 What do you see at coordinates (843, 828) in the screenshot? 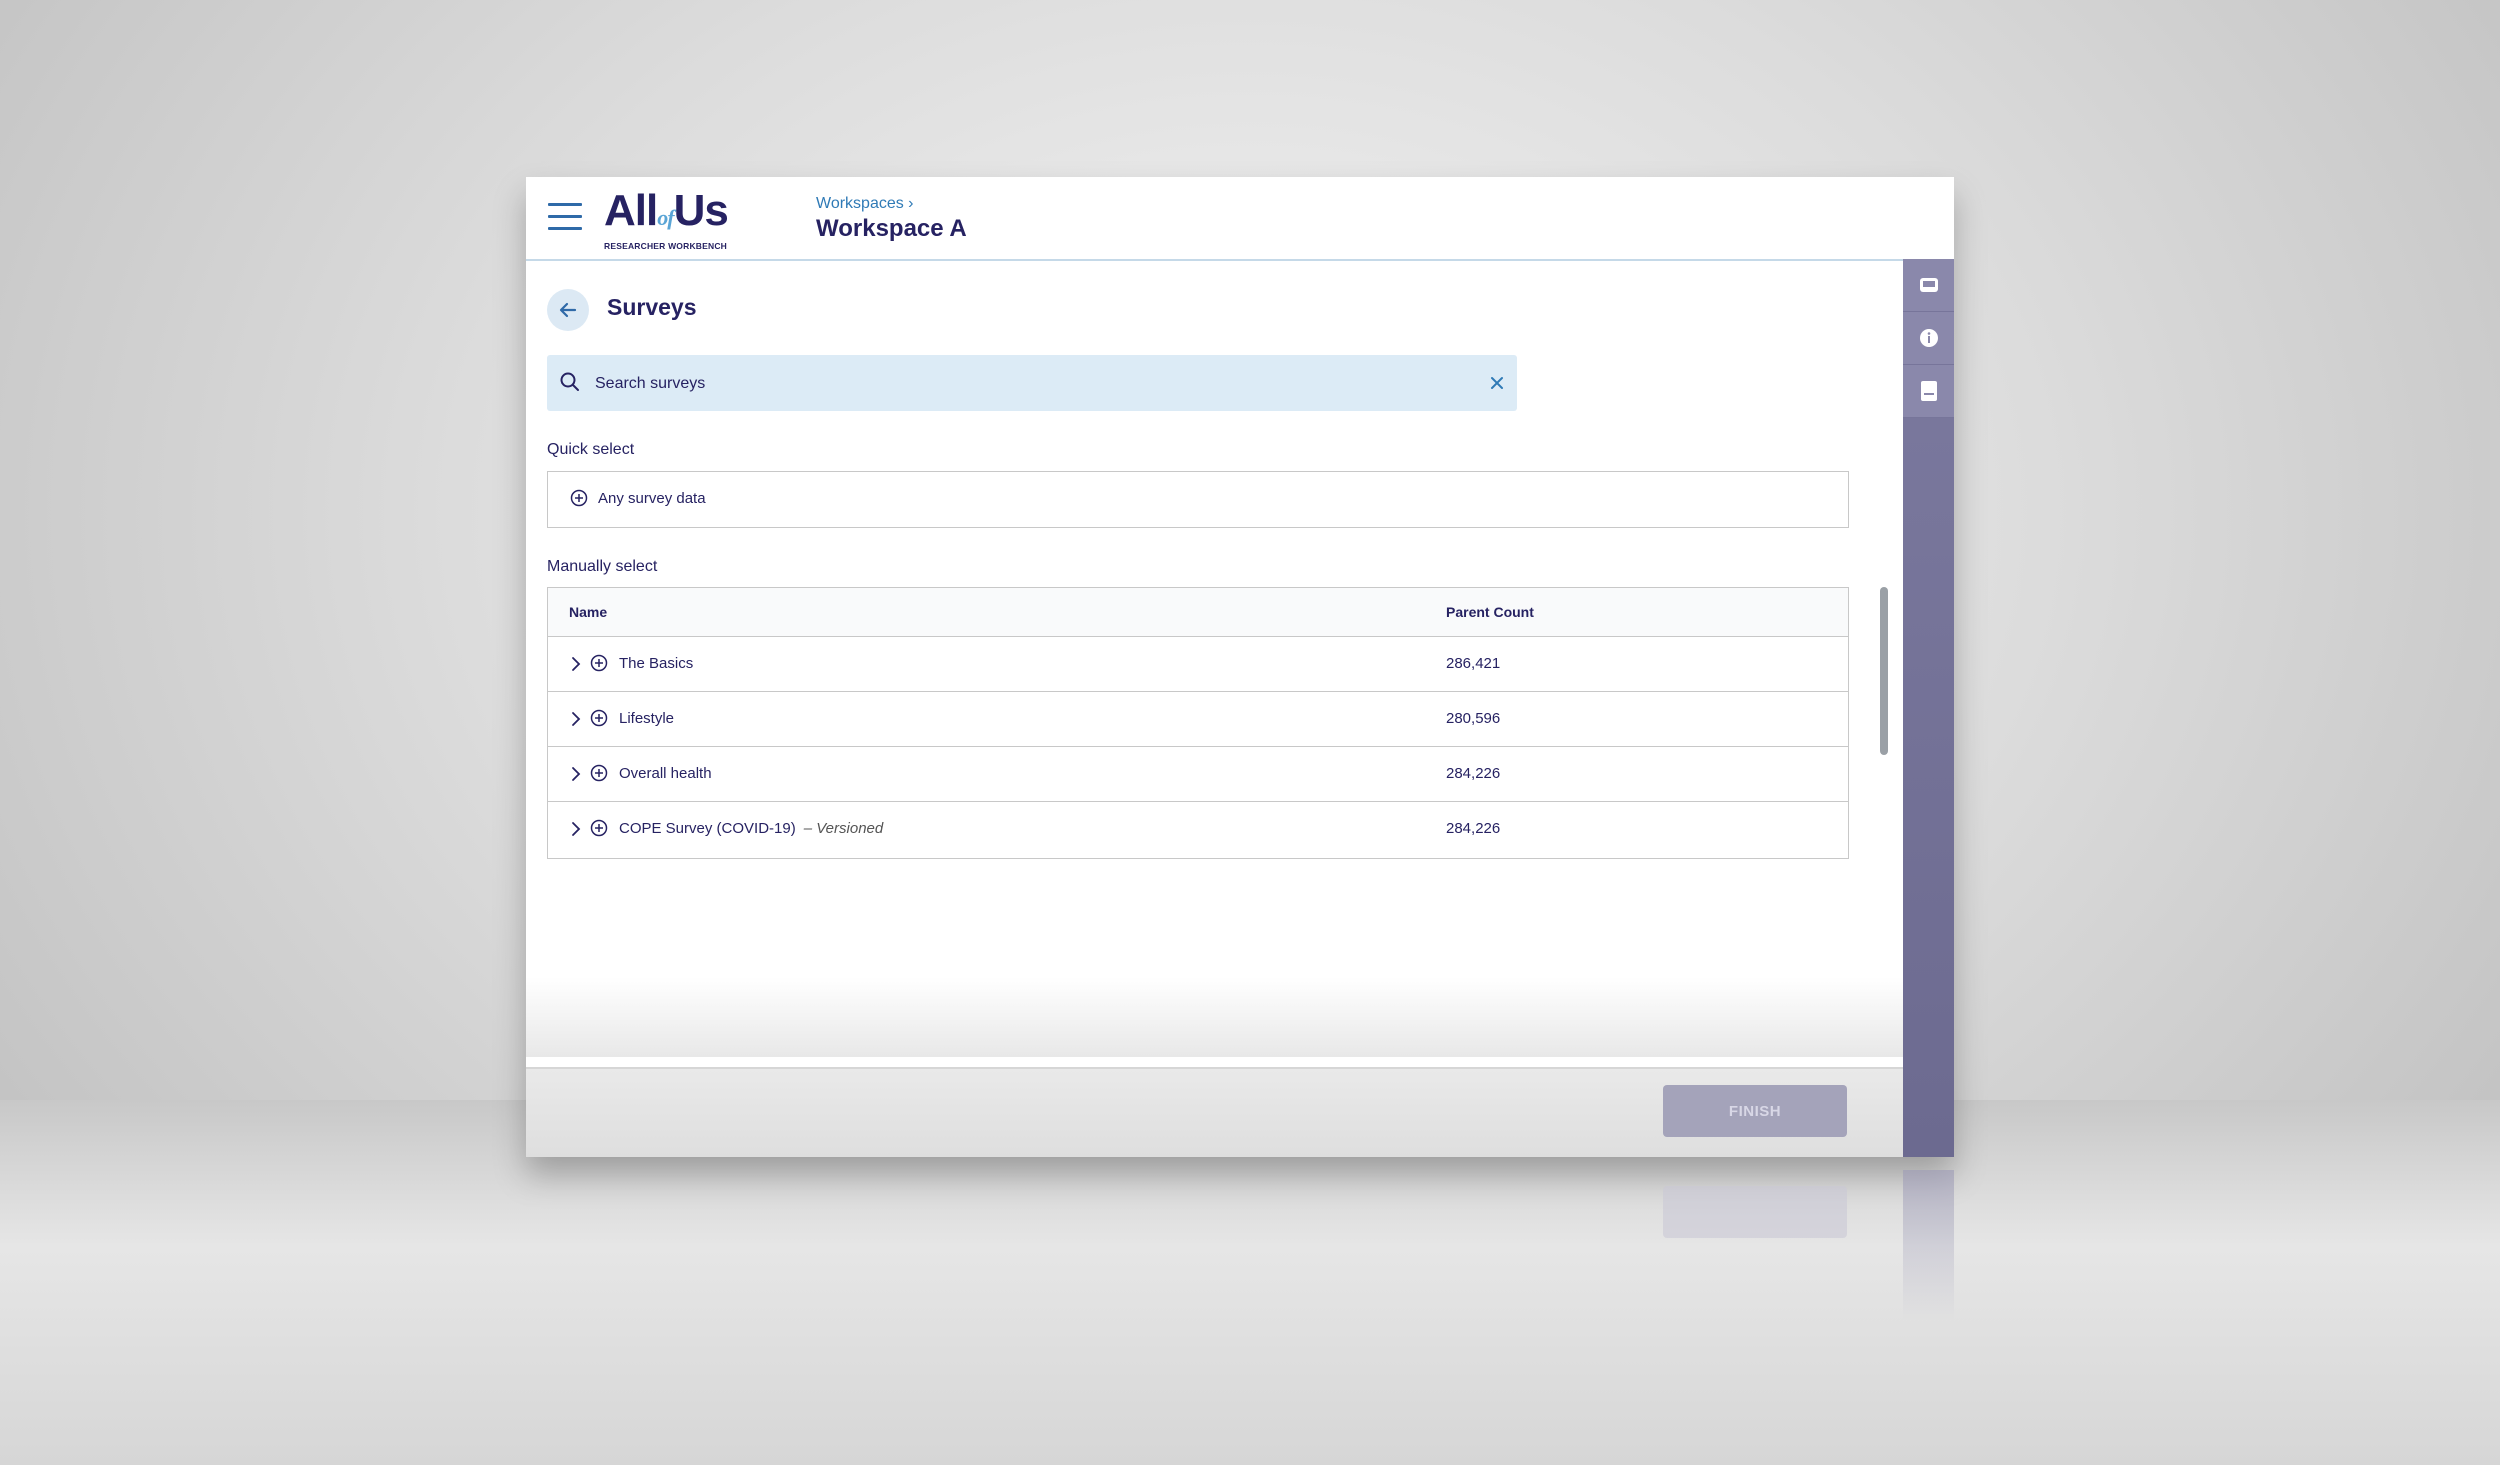
I see `versioned-tag: – Versioned` at bounding box center [843, 828].